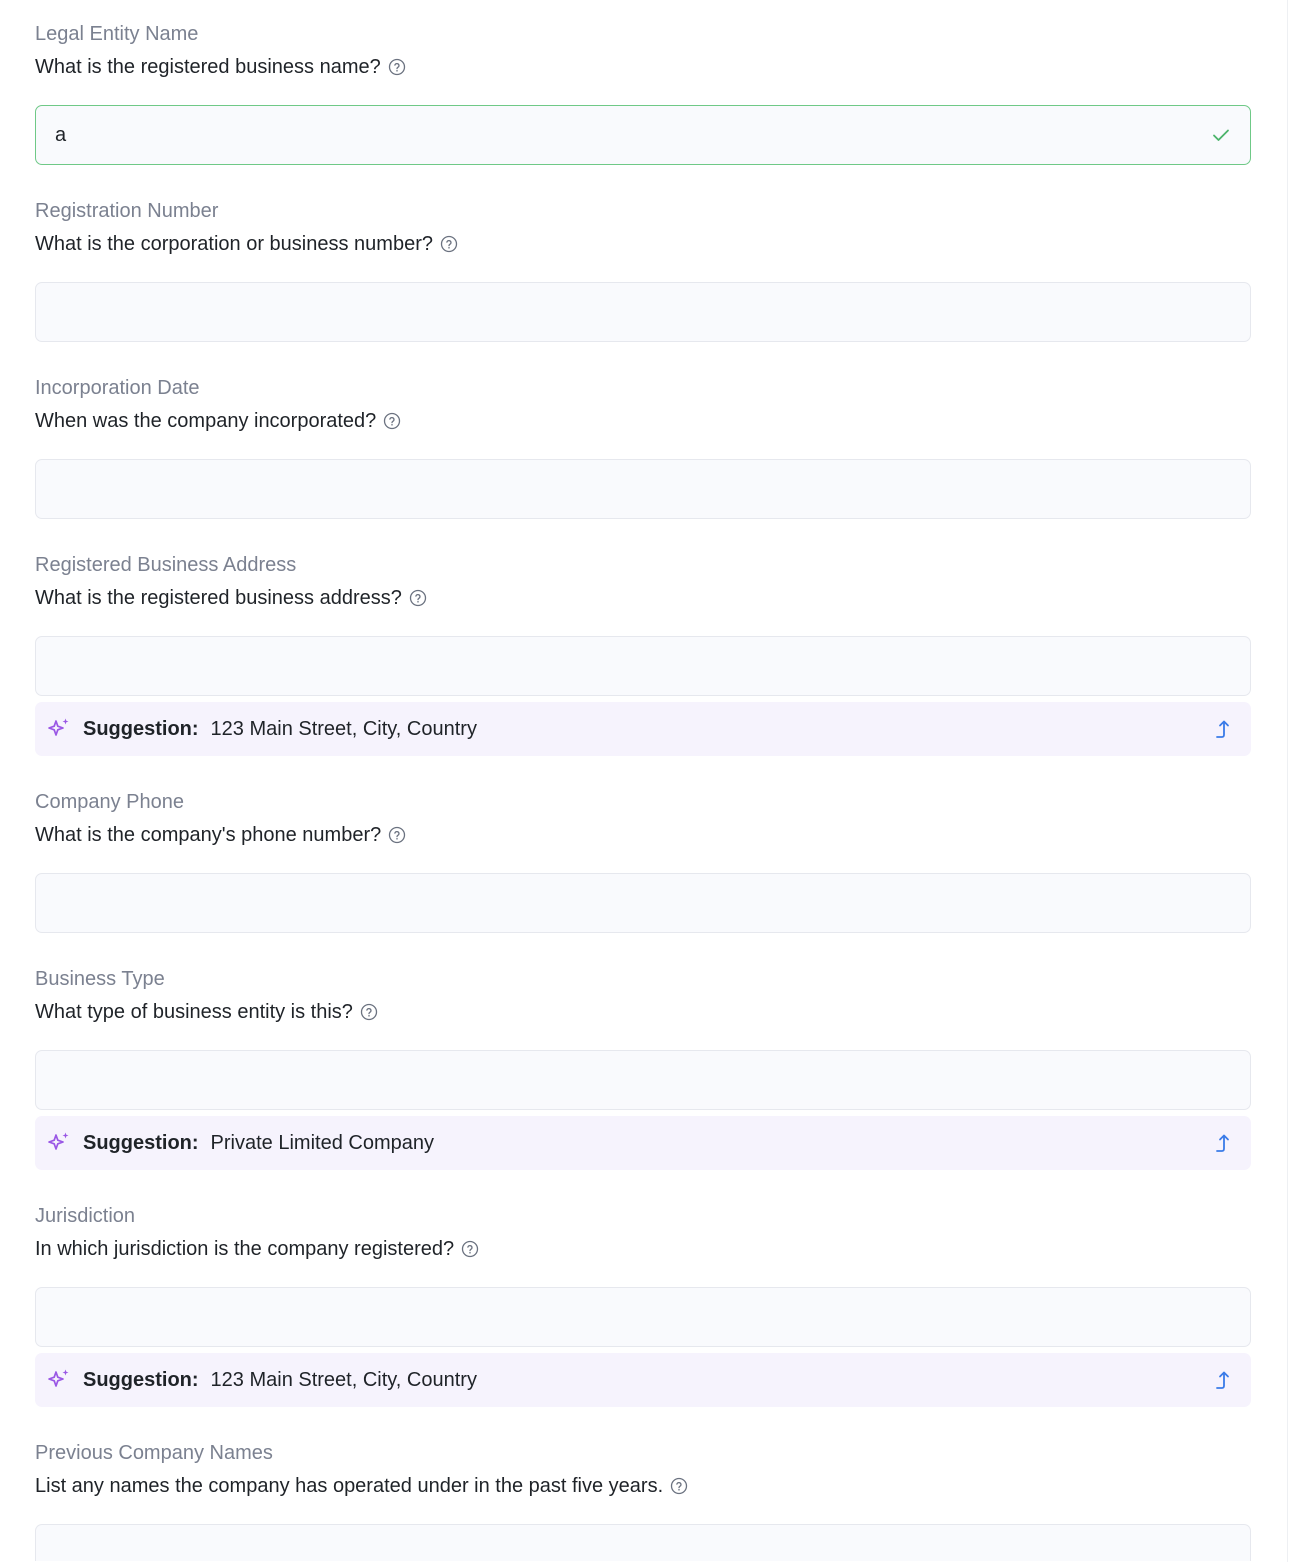 The width and height of the screenshot is (1300, 1562). What do you see at coordinates (643, 1542) in the screenshot?
I see `previous-company-names-input` at bounding box center [643, 1542].